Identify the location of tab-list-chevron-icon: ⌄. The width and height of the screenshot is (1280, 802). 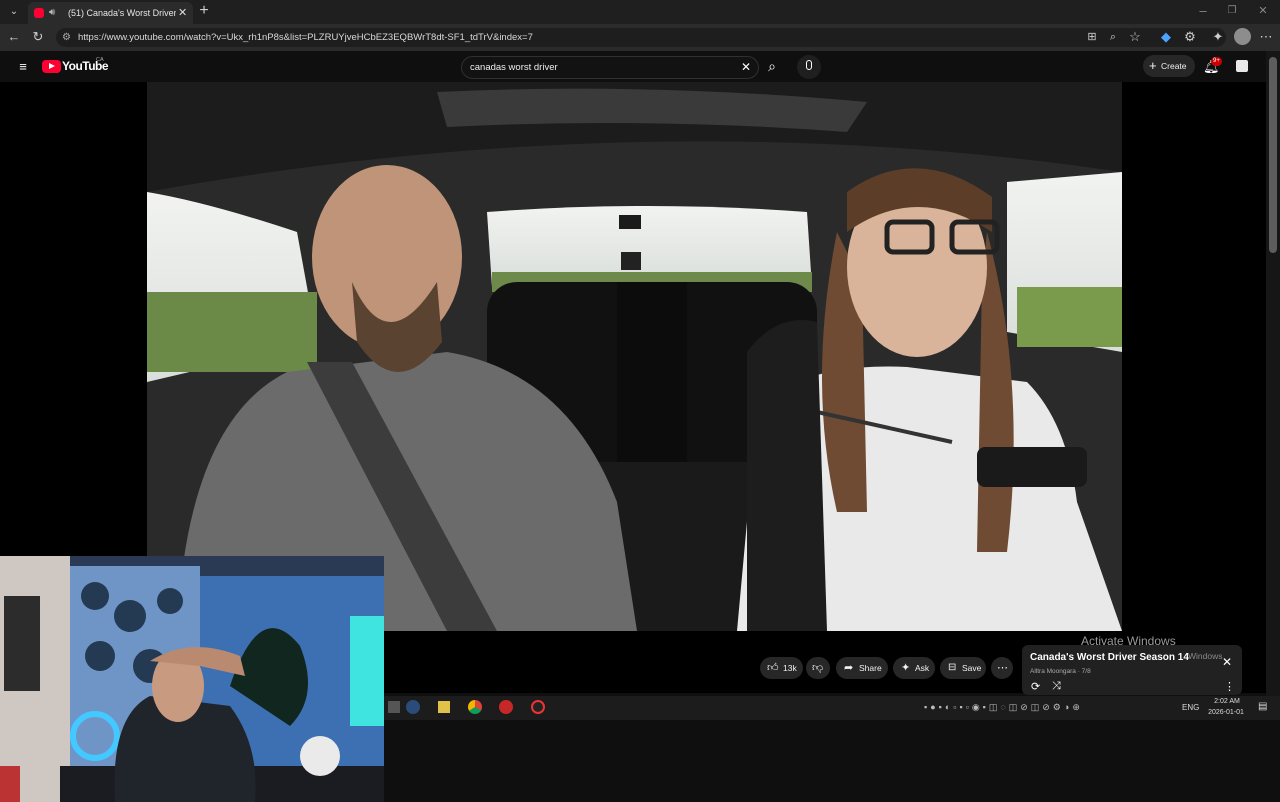
(14, 12).